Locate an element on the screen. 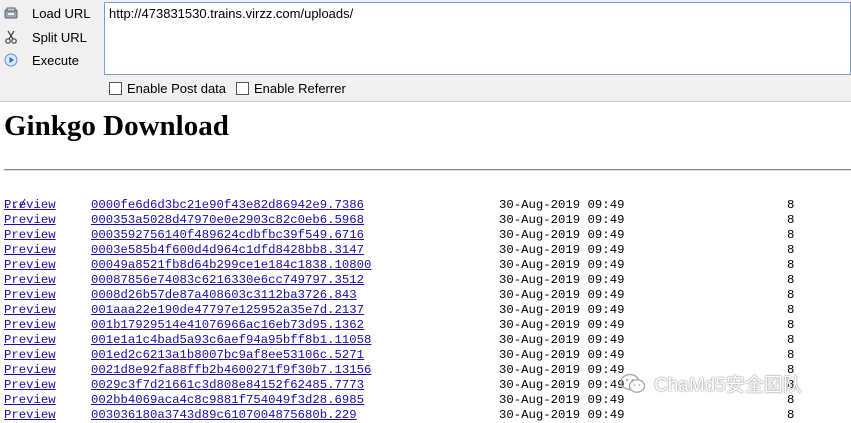 The width and height of the screenshot is (851, 423). file-name-link: 001e1a1c4bad5a93c6aef94a95bff8b1.11058 is located at coordinates (231, 340).